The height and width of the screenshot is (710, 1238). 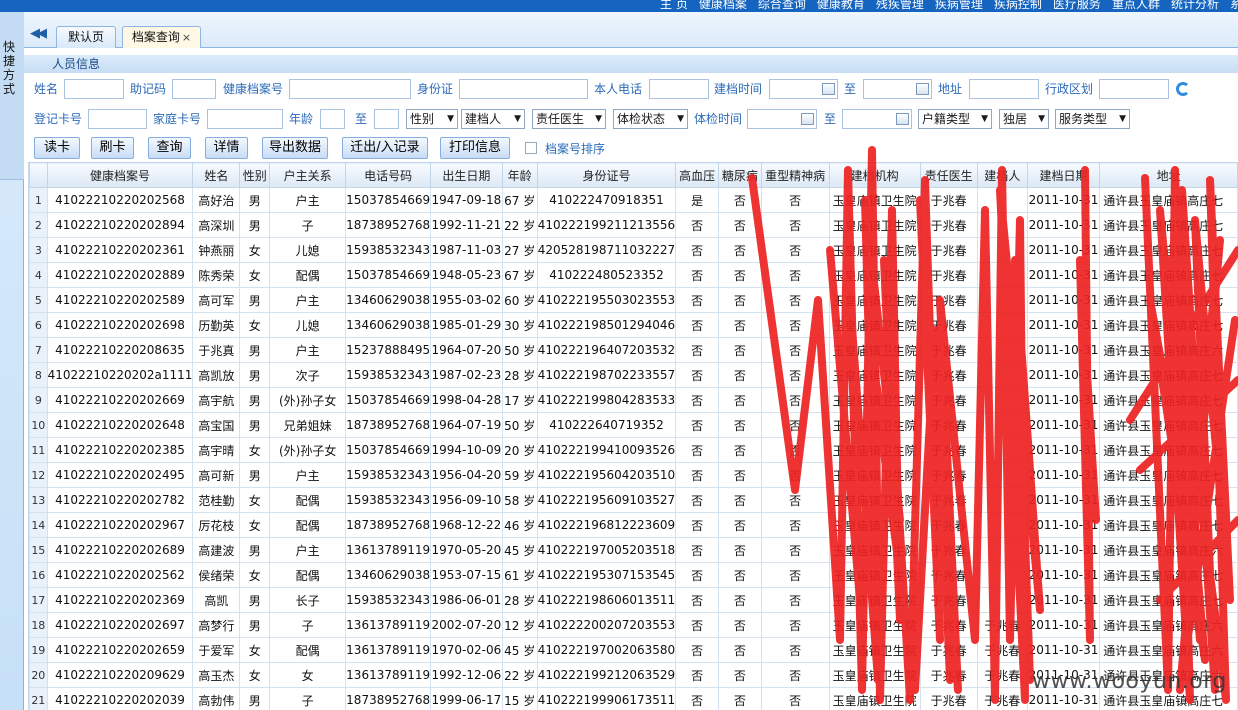 What do you see at coordinates (94, 89) in the screenshot?
I see `name-input` at bounding box center [94, 89].